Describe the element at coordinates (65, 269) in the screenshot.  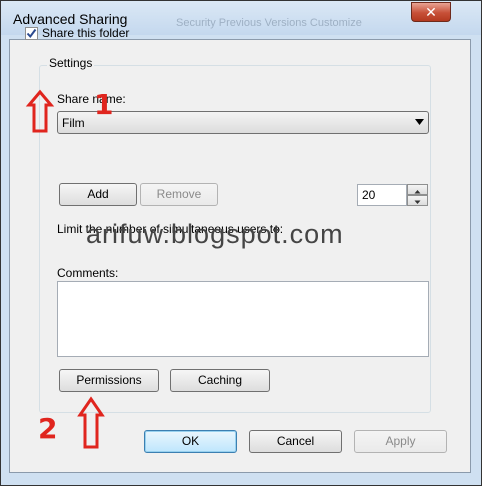
I see `annotation-overlay` at that location.